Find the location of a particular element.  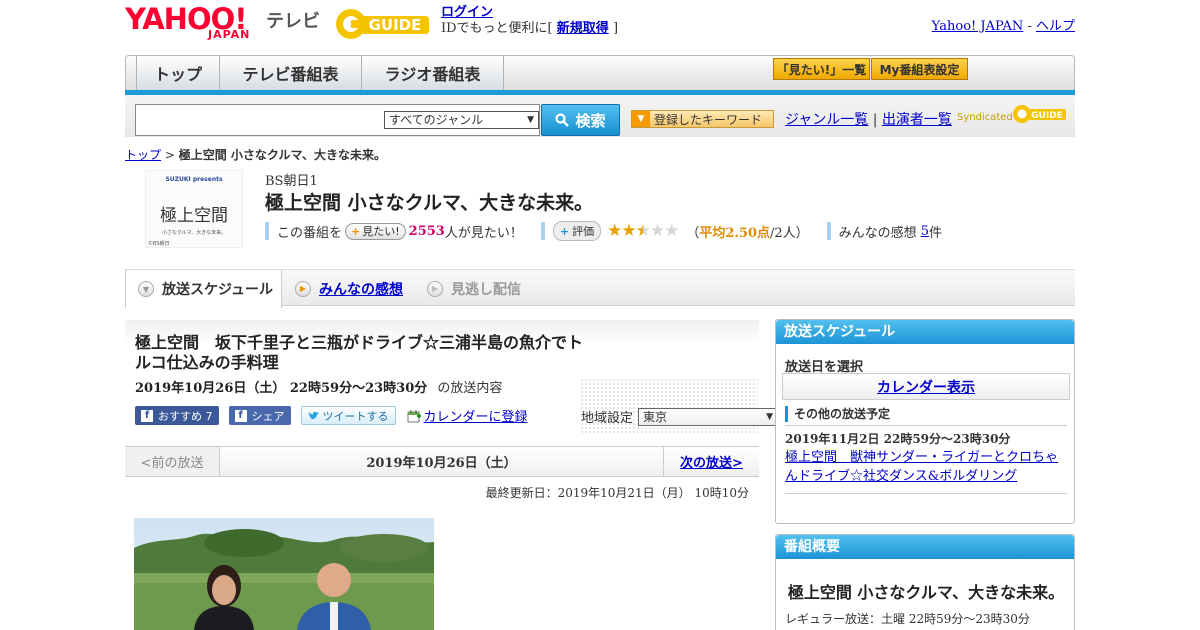

summary-program-title: 極上空間 小さなクルマ、大きな未来。 is located at coordinates (926, 592).